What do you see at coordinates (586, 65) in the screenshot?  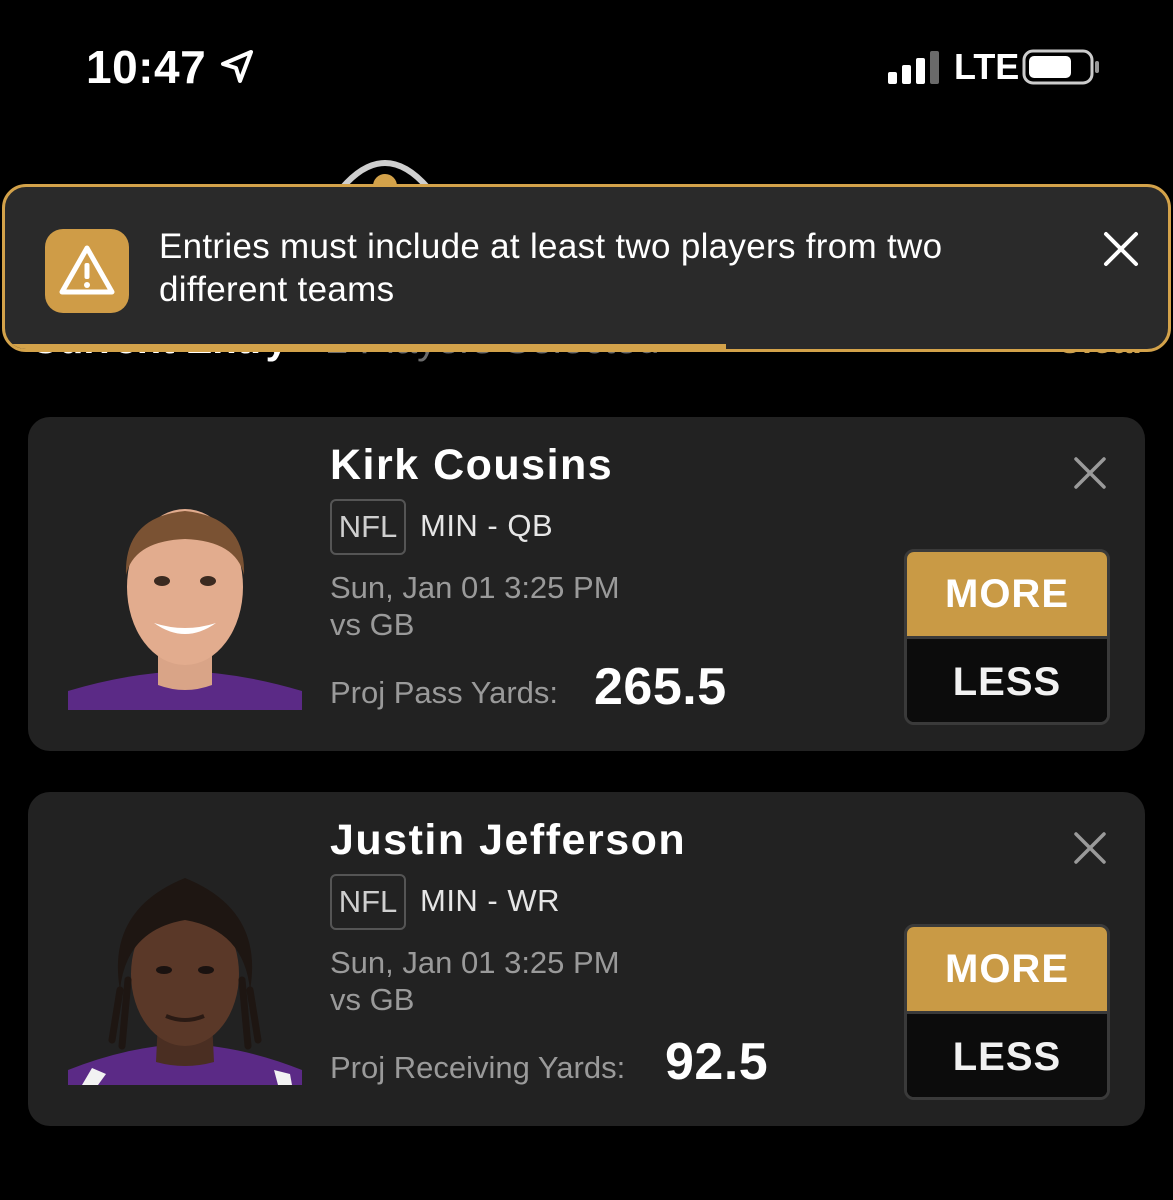 I see `status-bar: 10:47 LTE` at bounding box center [586, 65].